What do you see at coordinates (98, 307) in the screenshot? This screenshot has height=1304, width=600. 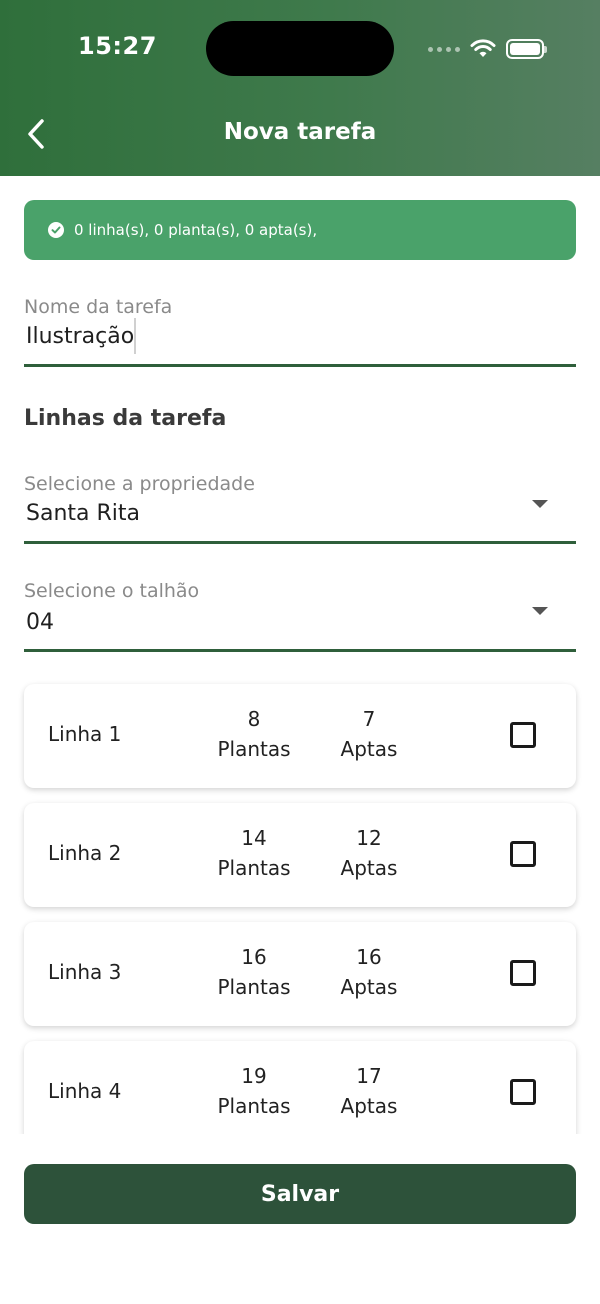 I see `task-name-label: Nome da tarefa` at bounding box center [98, 307].